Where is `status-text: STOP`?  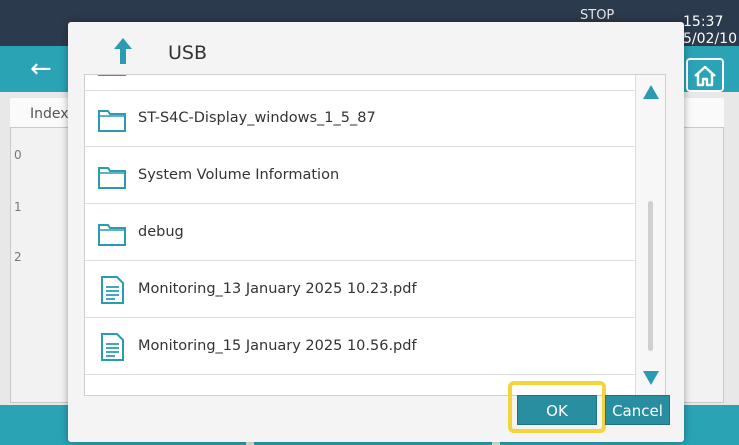 status-text: STOP is located at coordinates (597, 15).